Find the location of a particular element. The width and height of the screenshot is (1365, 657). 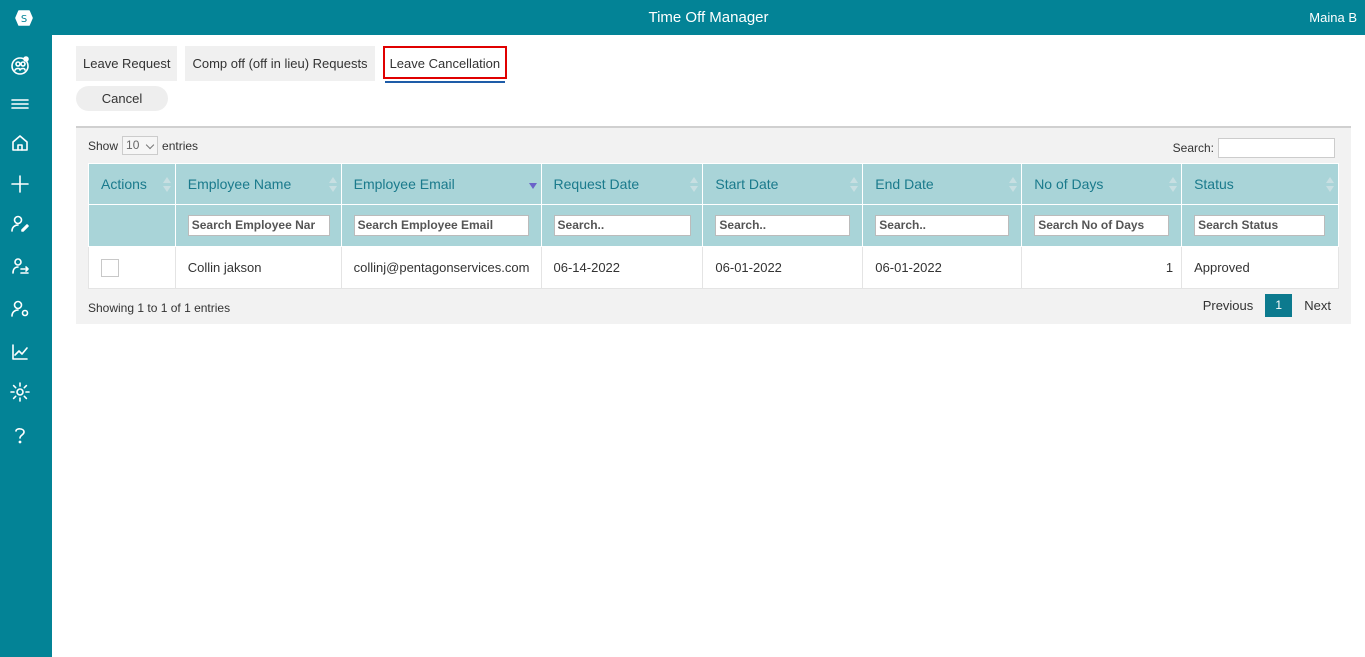

page-size-control: Show 10 entries is located at coordinates (143, 145).